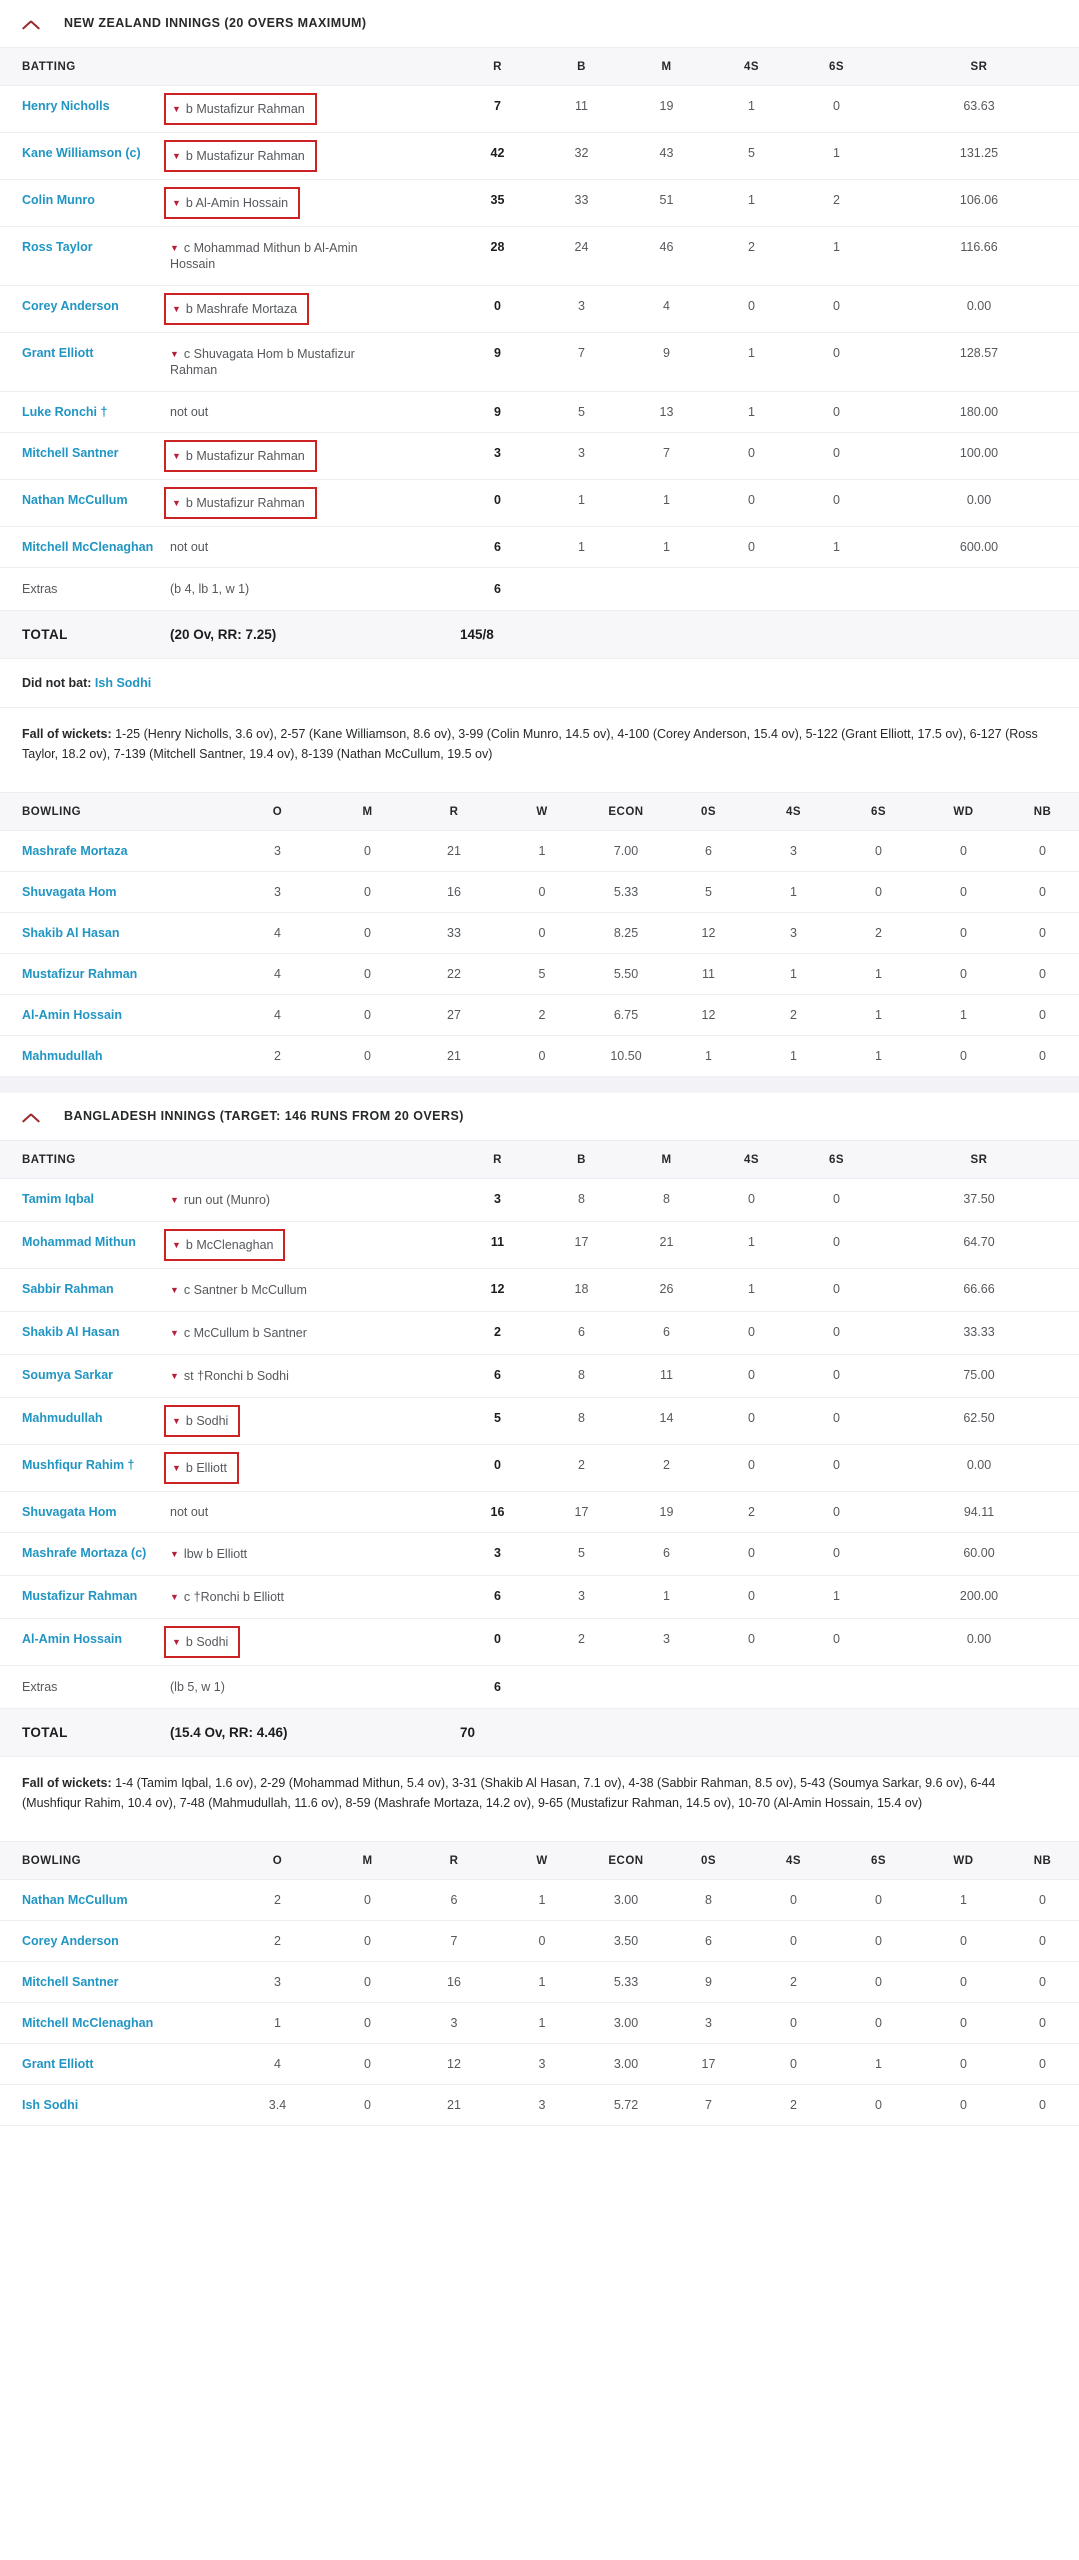 The image size is (1079, 2560). Describe the element at coordinates (72, 1015) in the screenshot. I see `bowler-link: Al-Amin Hossain` at that location.